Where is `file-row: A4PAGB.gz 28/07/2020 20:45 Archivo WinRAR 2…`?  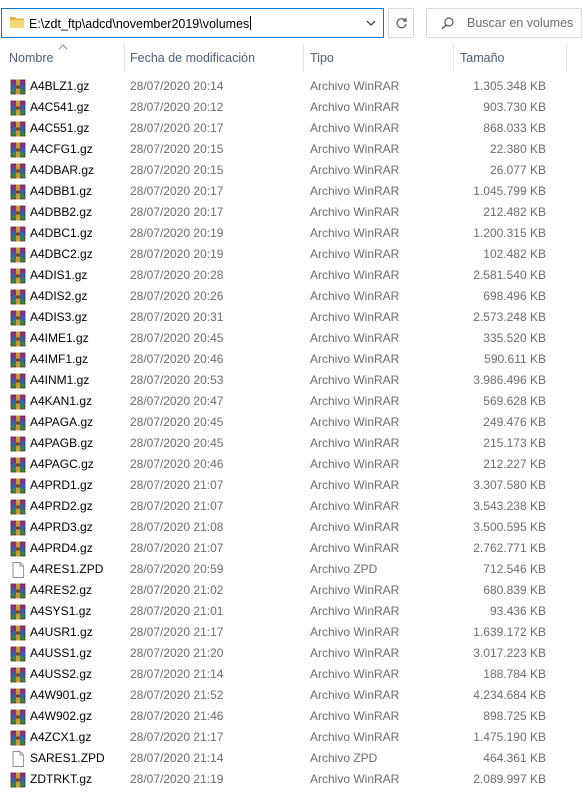 file-row: A4PAGB.gz 28/07/2020 20:45 Archivo WinRAR 2… is located at coordinates (291, 443).